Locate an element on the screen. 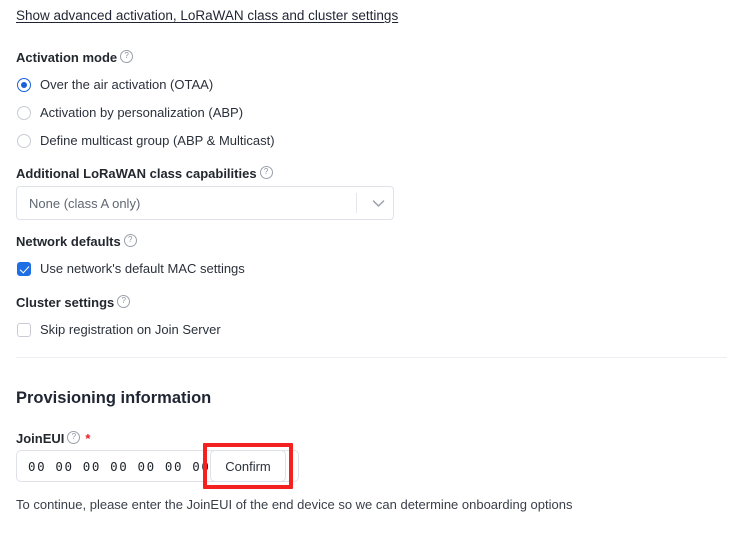  class-capabilities-label-text: Additional LoRaWAN class capabilities is located at coordinates (136, 173).